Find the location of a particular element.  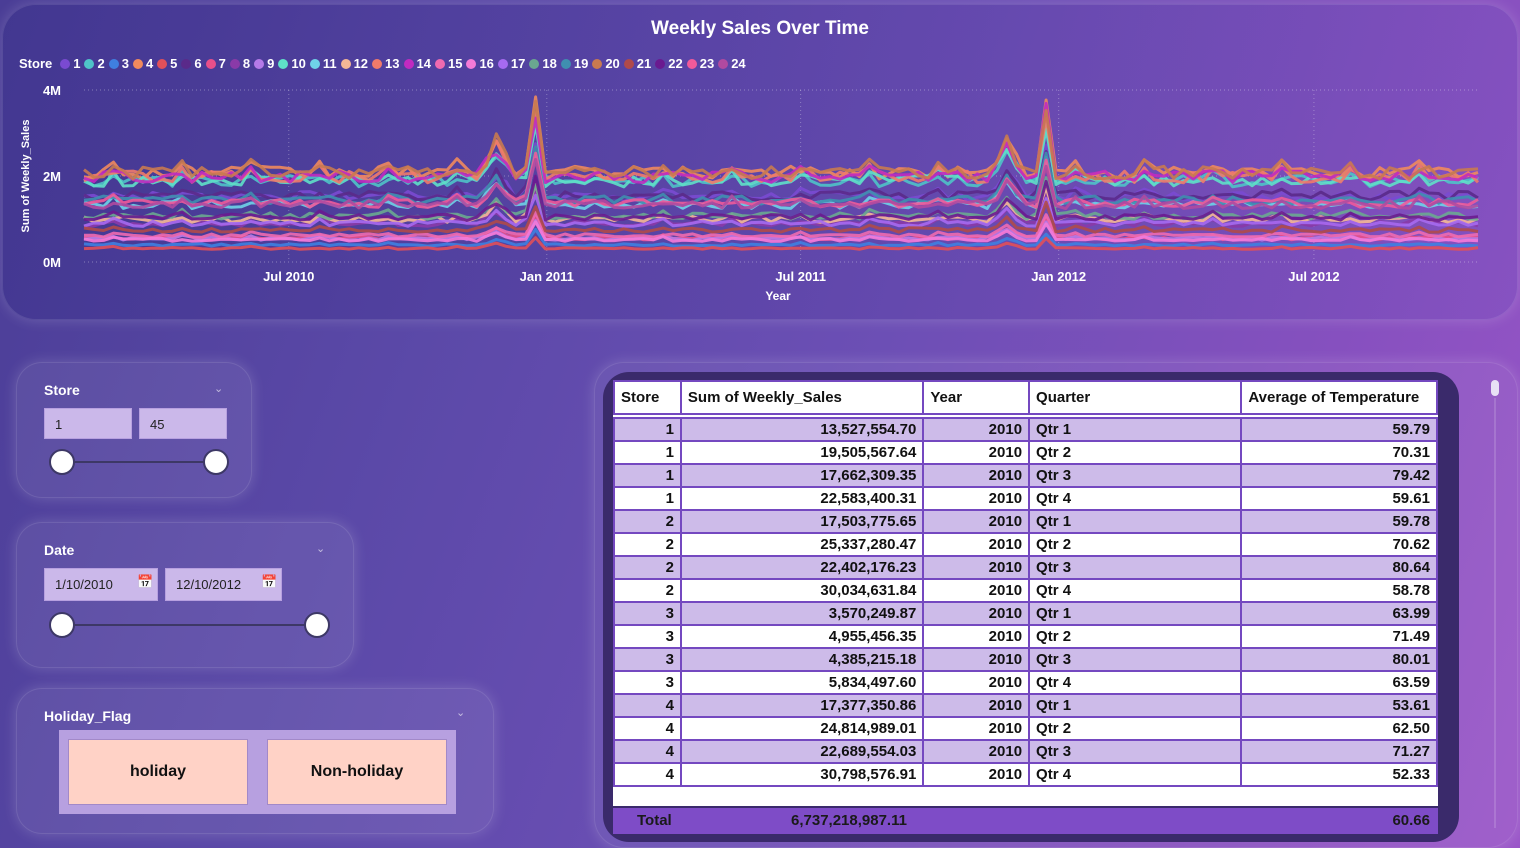

x-tick-label: Jul 2010 is located at coordinates (288, 276).